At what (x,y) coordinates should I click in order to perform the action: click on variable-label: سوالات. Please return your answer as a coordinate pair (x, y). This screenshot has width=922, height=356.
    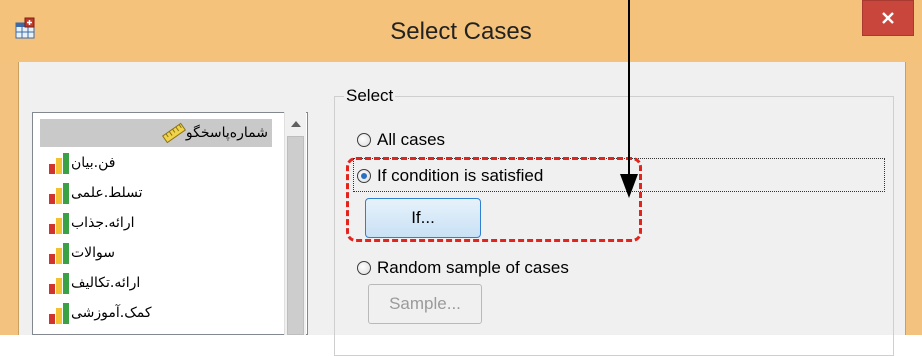
    Looking at the image, I should click on (93, 253).